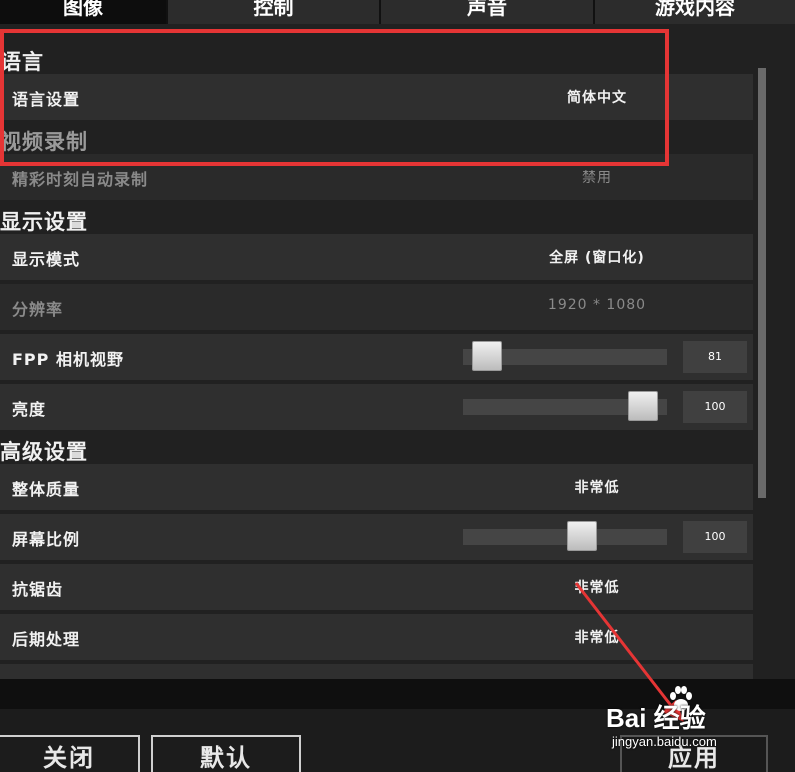 The width and height of the screenshot is (795, 772). What do you see at coordinates (597, 587) in the screenshot?
I see `anti-aliasing-select: 非常低` at bounding box center [597, 587].